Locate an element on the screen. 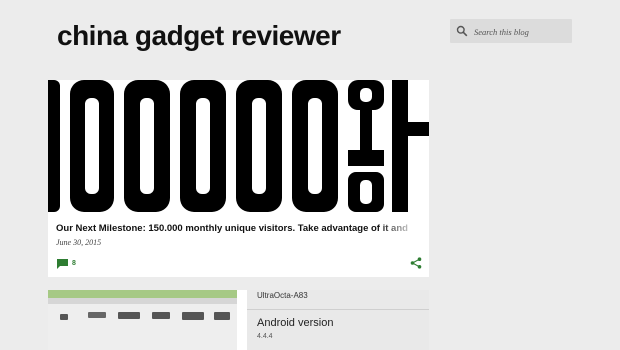 This screenshot has width=620, height=350. search-box is located at coordinates (511, 31).